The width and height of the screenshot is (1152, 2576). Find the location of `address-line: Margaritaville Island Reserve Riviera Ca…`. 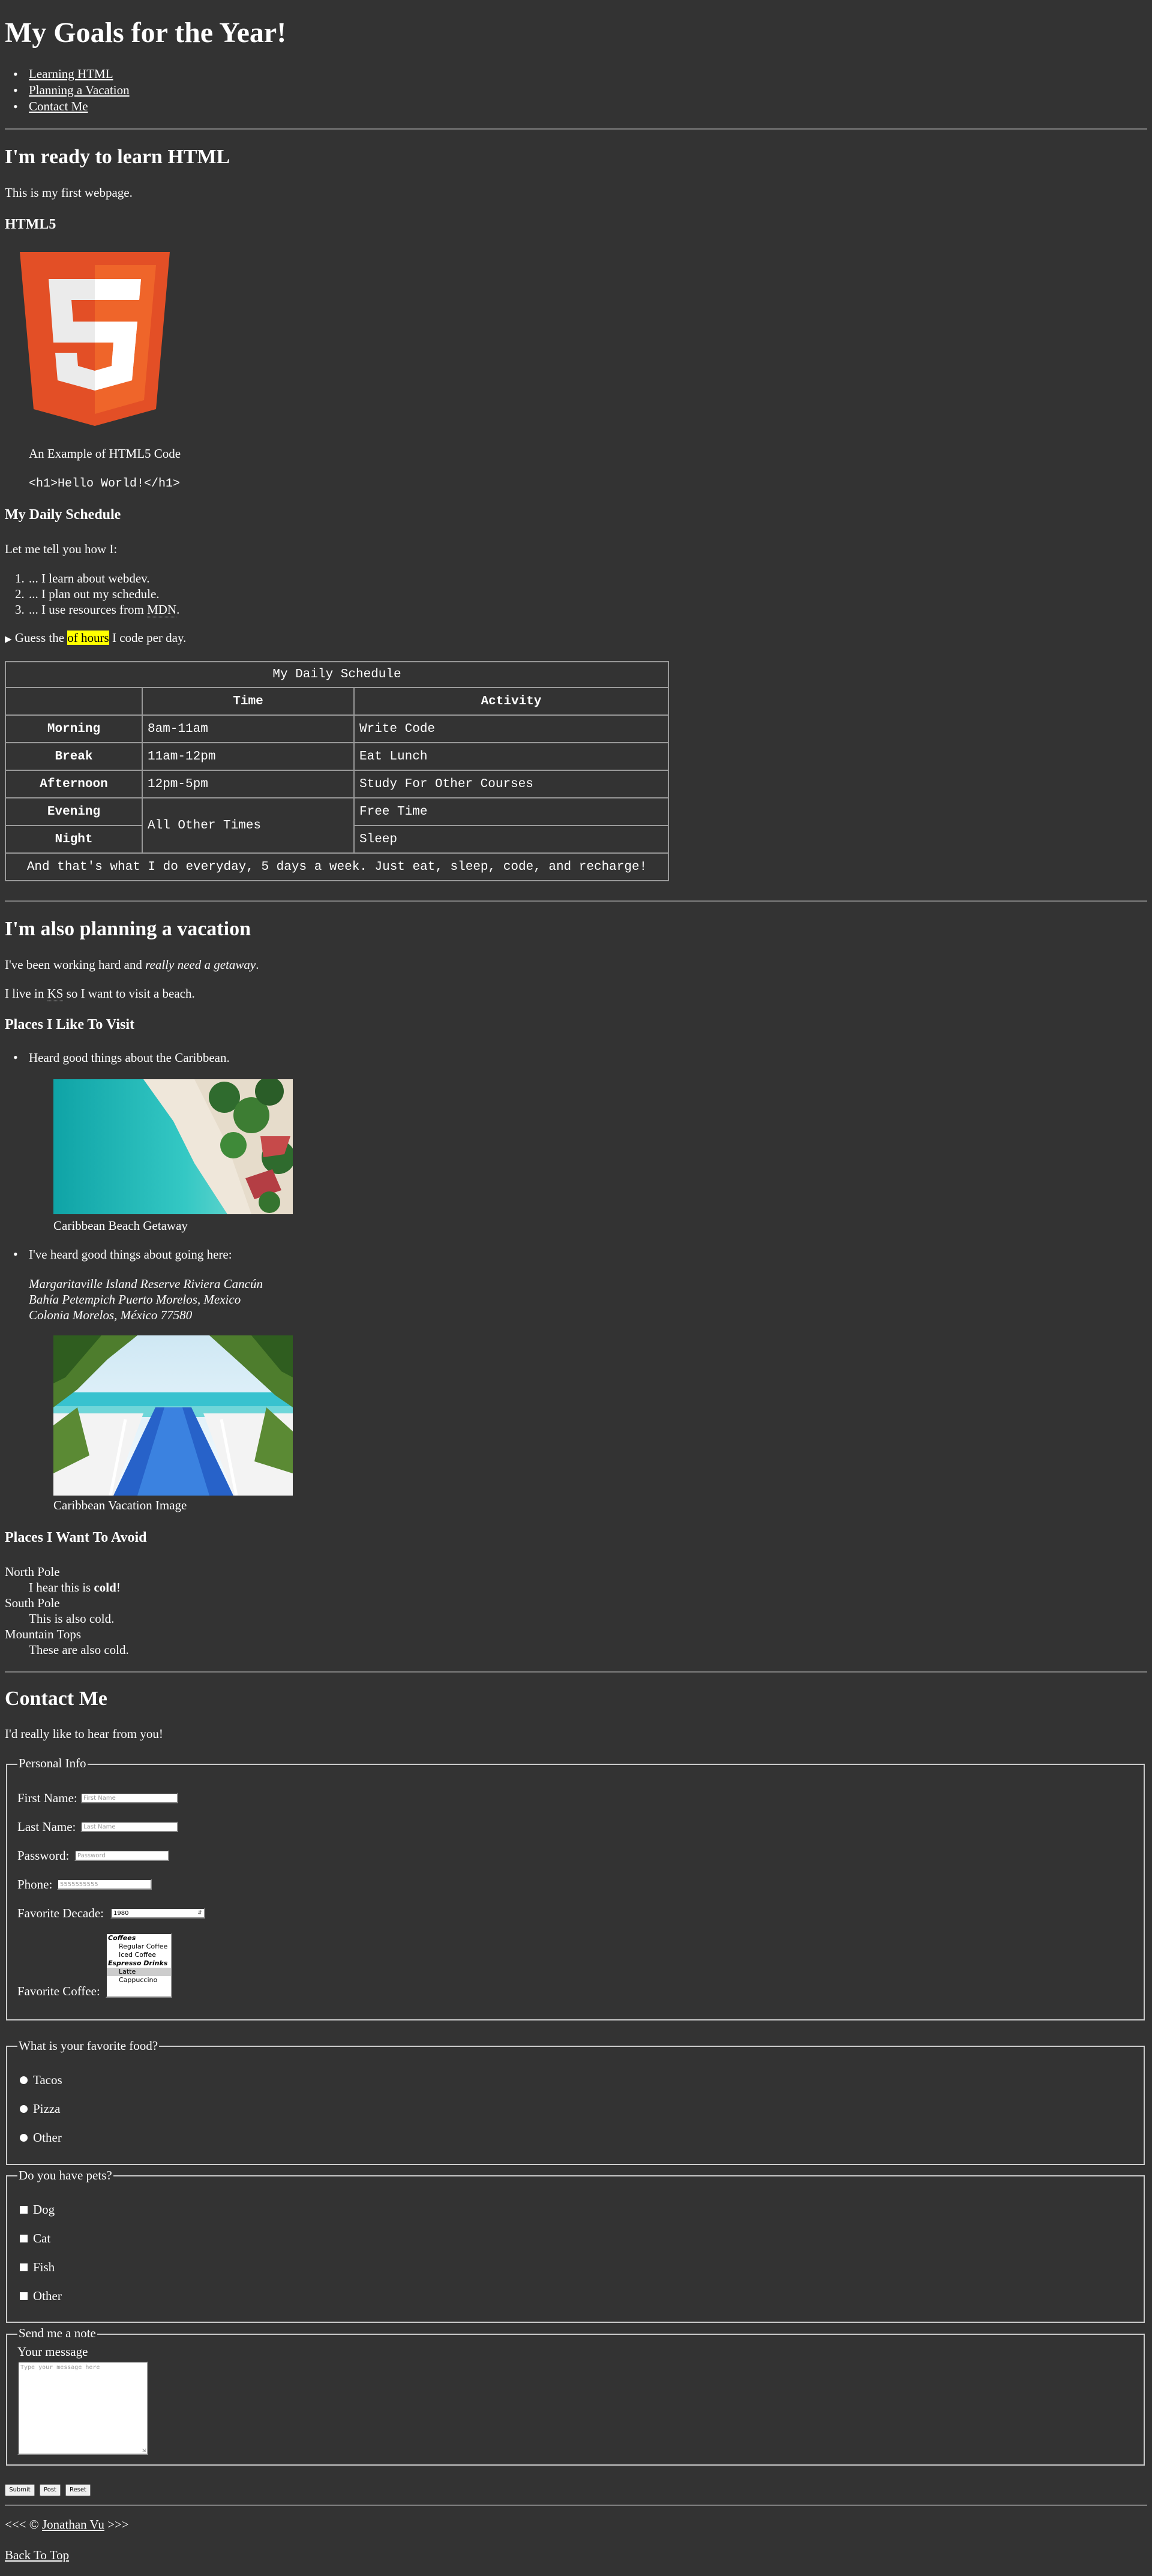

address-line: Margaritaville Island Reserve Riviera Ca… is located at coordinates (146, 1284).